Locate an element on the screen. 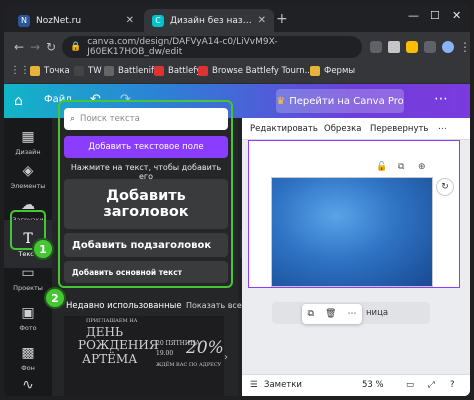  design-icon: ▦ is located at coordinates (28, 136).